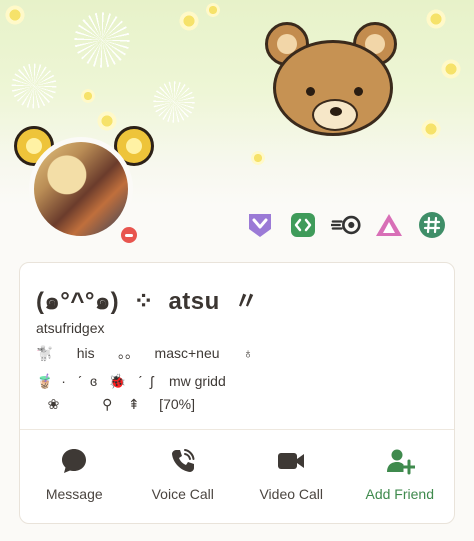 The width and height of the screenshot is (474, 541). I want to click on voice-call-button: Voice Call, so click(183, 474).